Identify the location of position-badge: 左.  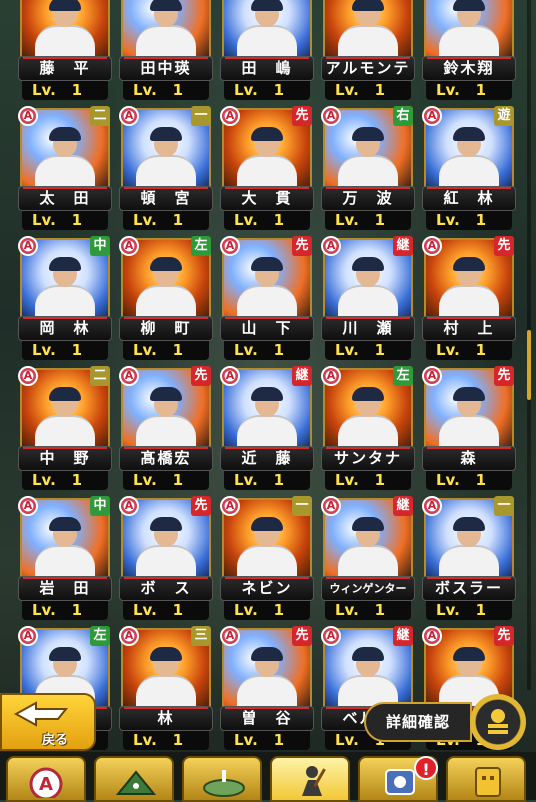
(403, 376).